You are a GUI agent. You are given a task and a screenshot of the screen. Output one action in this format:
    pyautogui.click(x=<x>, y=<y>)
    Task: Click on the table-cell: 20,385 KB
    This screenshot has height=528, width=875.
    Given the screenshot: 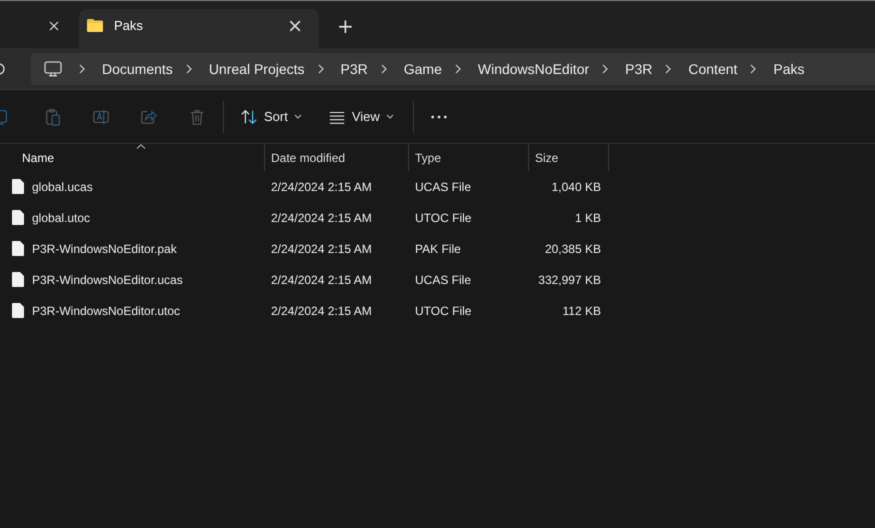 What is the action you would take?
    pyautogui.click(x=572, y=249)
    